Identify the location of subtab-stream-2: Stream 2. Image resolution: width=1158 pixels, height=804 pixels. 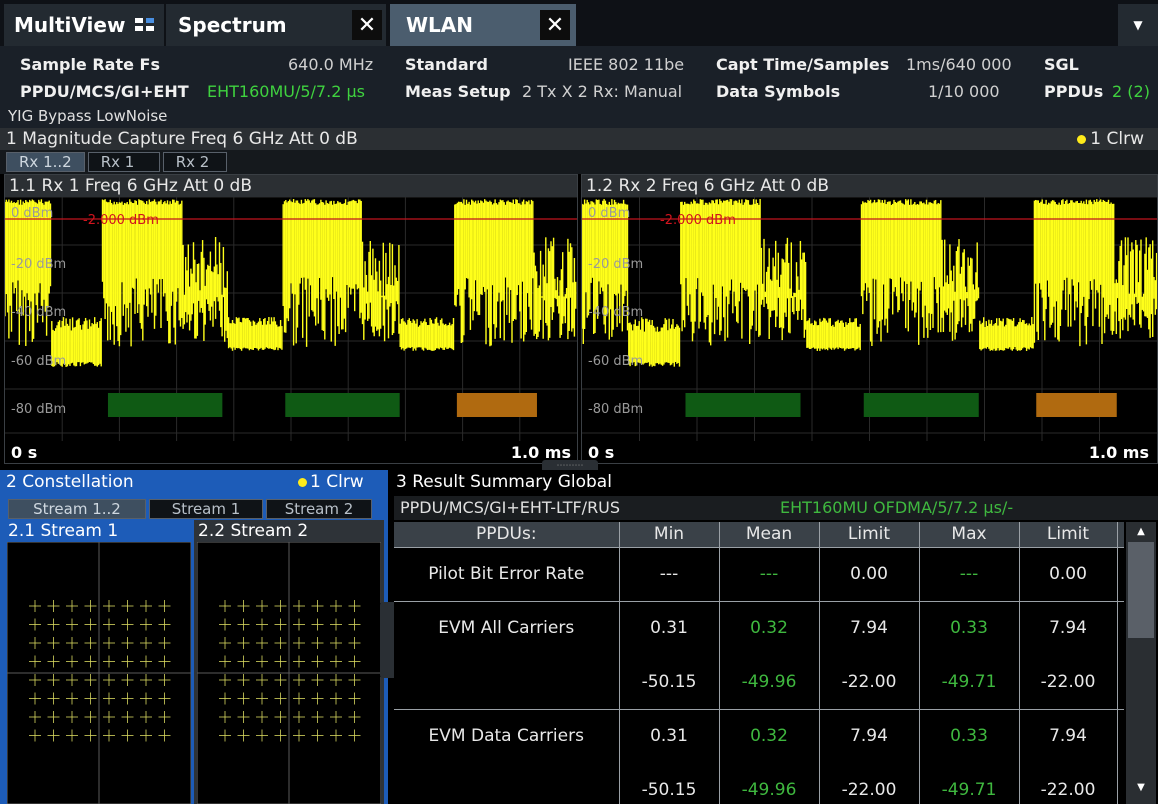
(319, 509).